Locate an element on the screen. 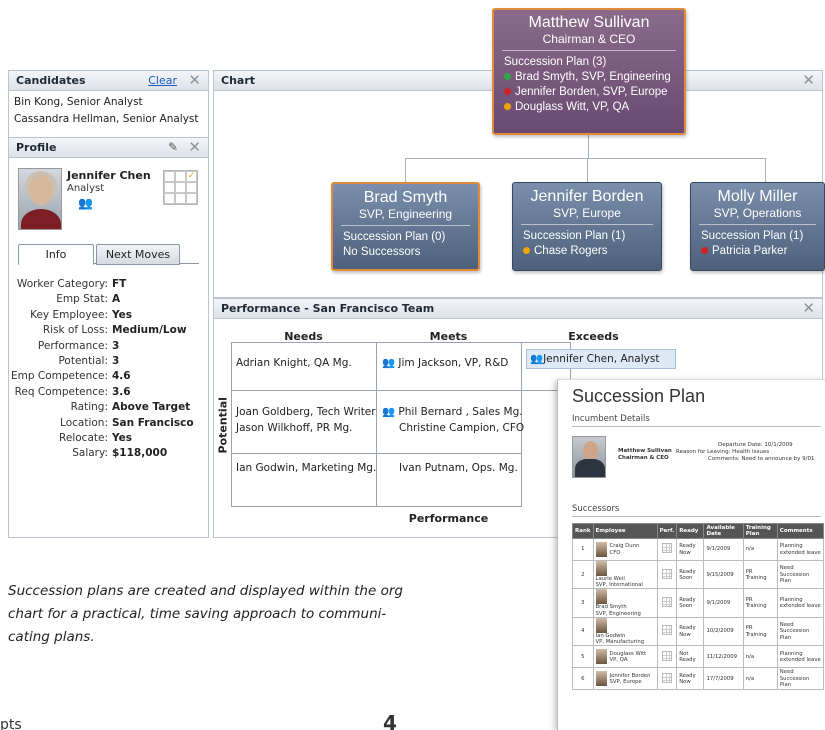  successors-label: Successors is located at coordinates (596, 509).